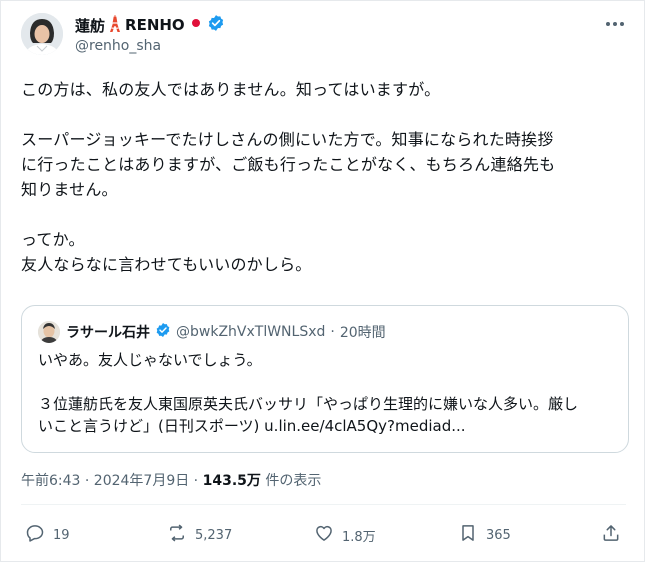 The image size is (645, 562). What do you see at coordinates (214, 535) in the screenshot?
I see `repost-count: 5,237` at bounding box center [214, 535].